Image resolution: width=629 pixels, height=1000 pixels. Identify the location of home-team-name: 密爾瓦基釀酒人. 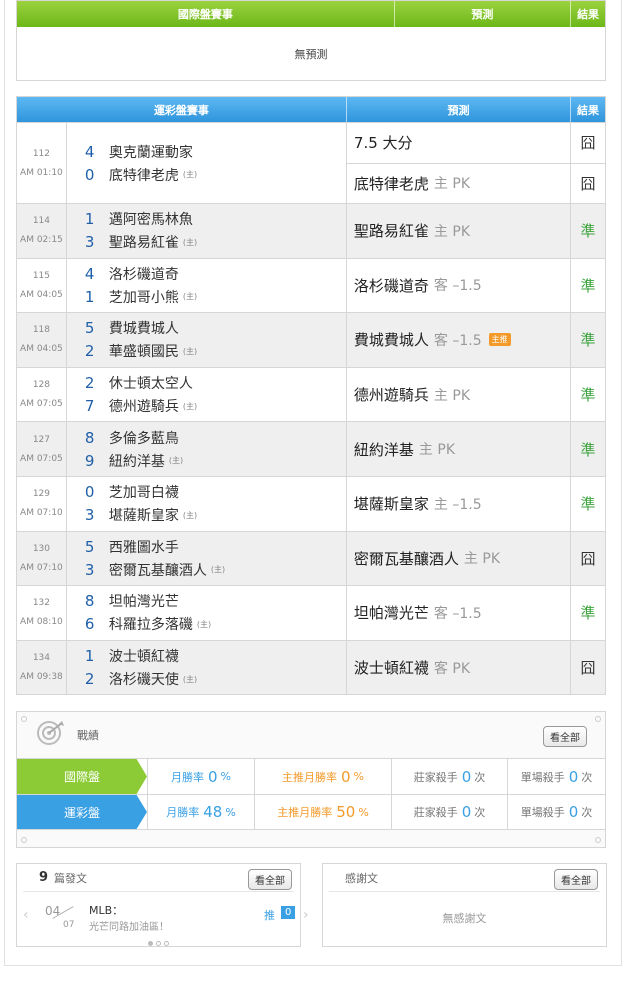
(158, 570).